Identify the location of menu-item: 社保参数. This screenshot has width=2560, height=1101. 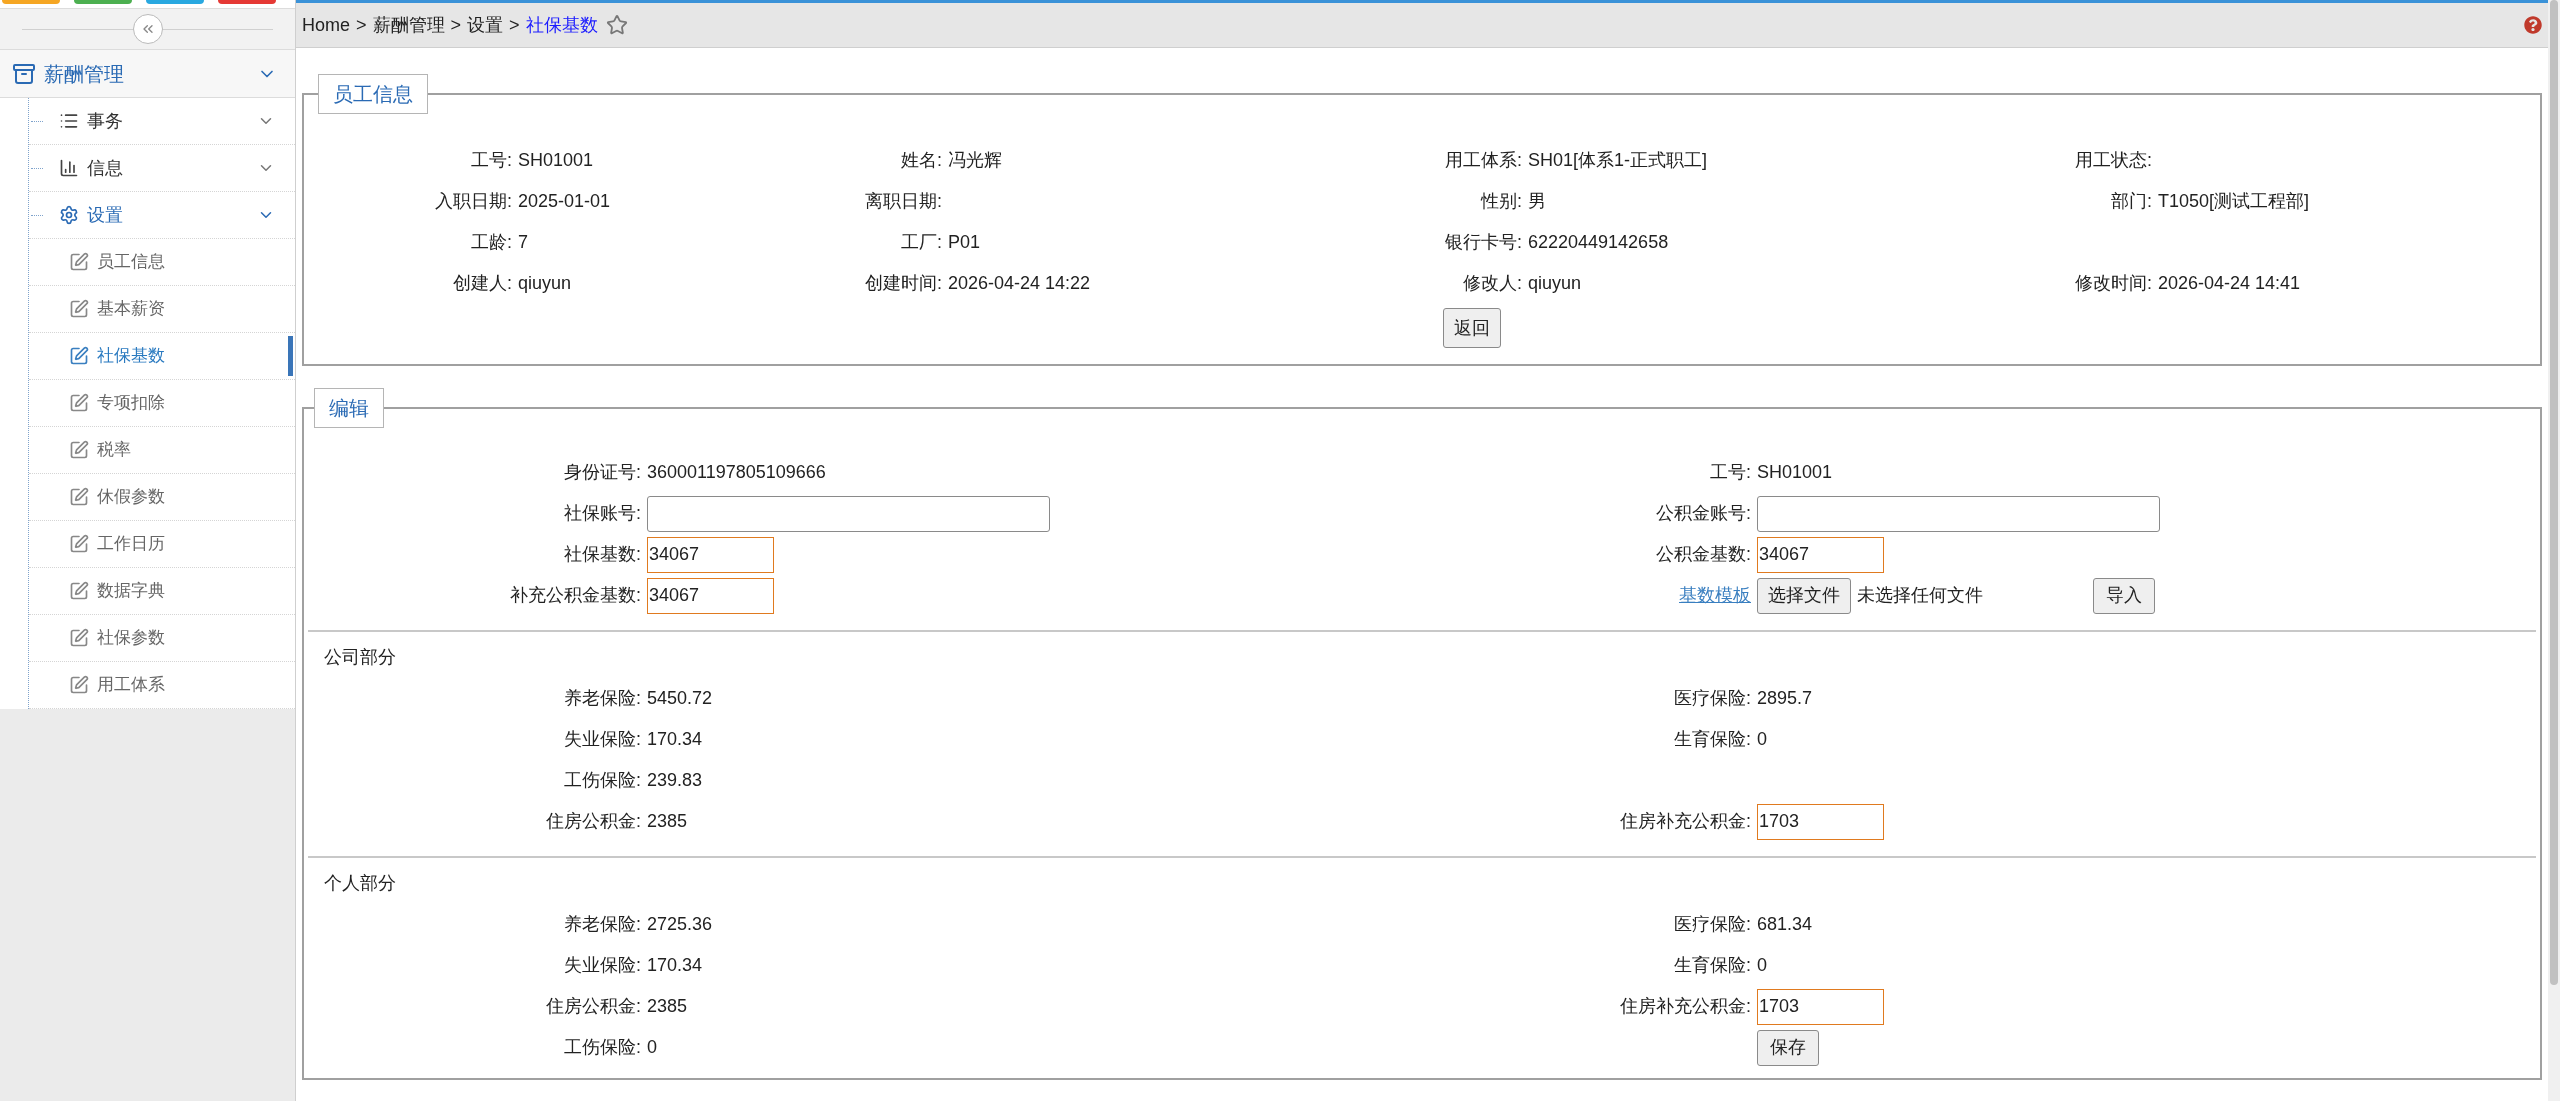
(162, 638).